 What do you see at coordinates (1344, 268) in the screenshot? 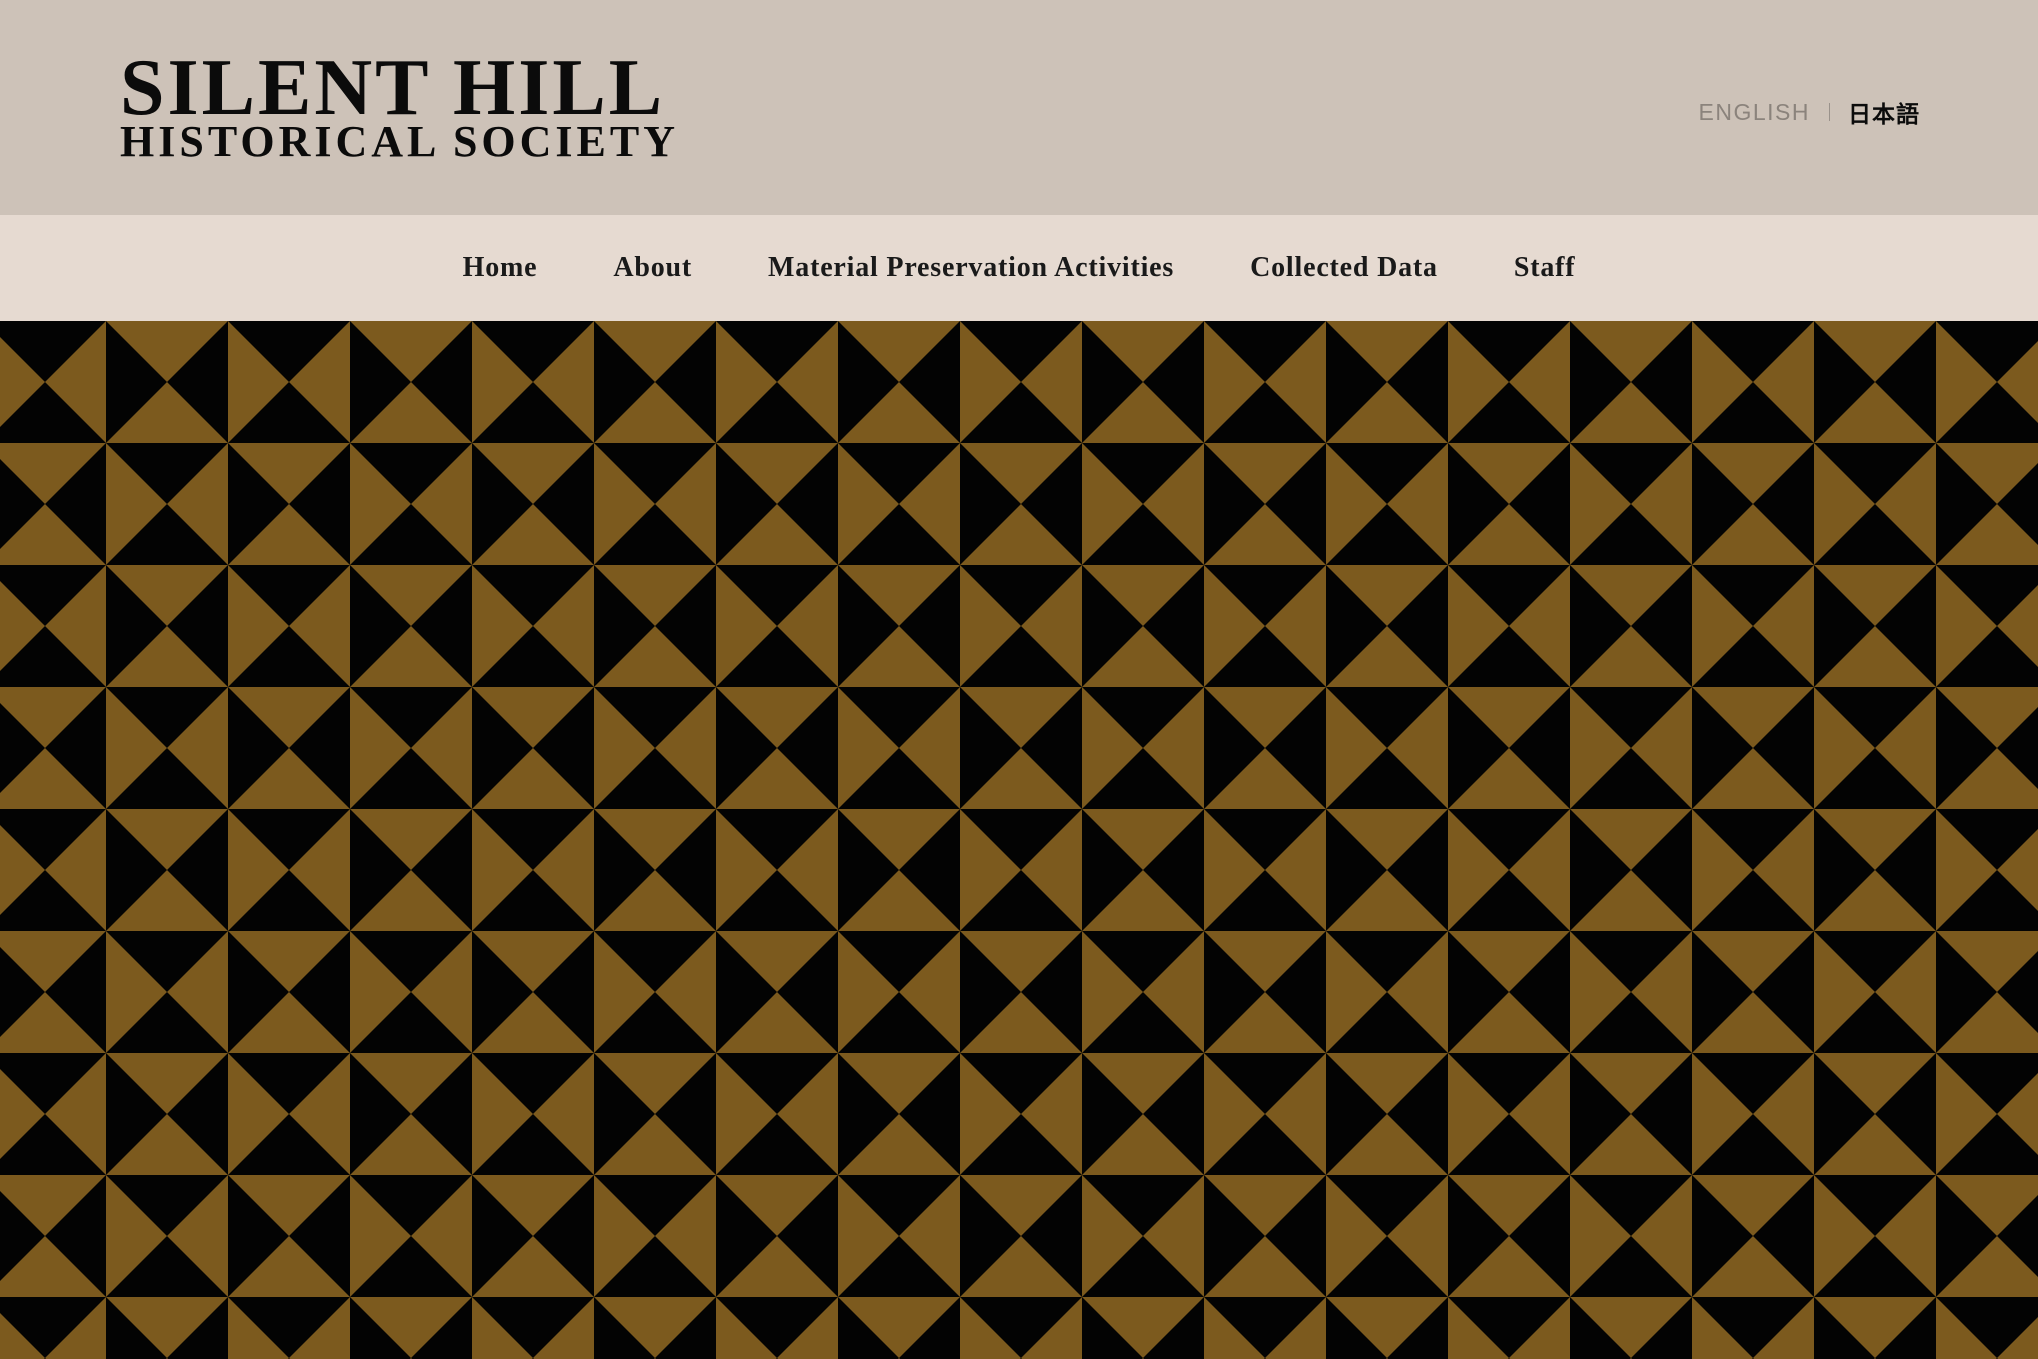
I see `nav-item-collected-data: Collected Data` at bounding box center [1344, 268].